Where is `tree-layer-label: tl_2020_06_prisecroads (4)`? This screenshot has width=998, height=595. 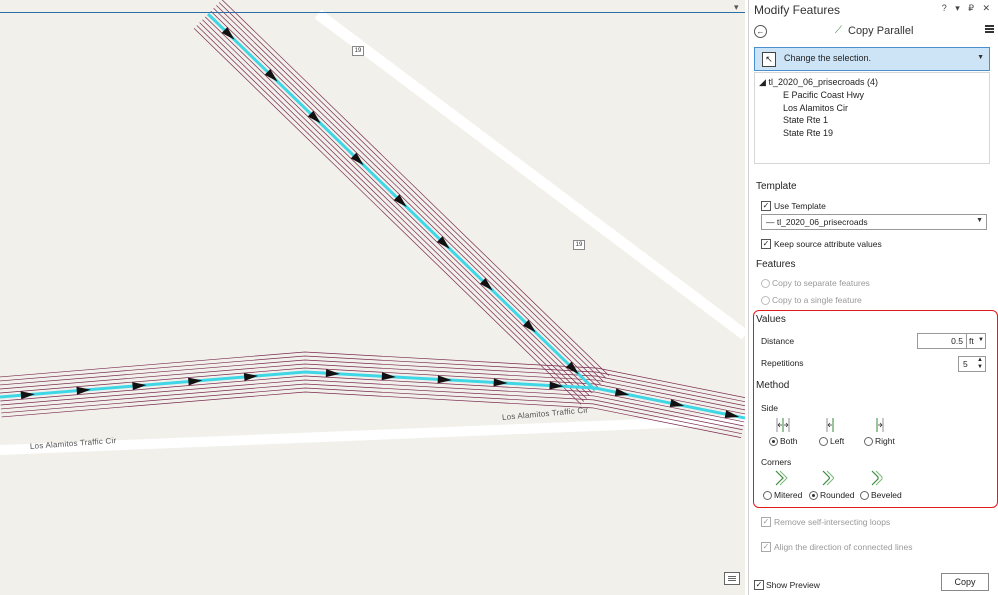 tree-layer-label: tl_2020_06_prisecroads (4) is located at coordinates (823, 82).